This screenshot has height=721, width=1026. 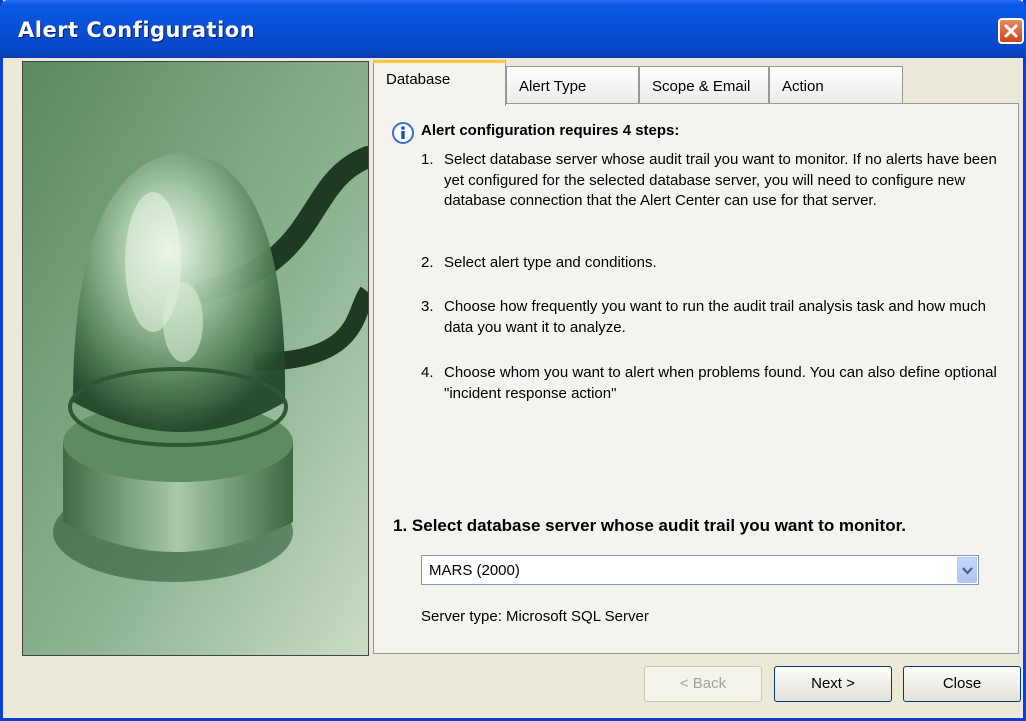 I want to click on info-icon, so click(x=403, y=133).